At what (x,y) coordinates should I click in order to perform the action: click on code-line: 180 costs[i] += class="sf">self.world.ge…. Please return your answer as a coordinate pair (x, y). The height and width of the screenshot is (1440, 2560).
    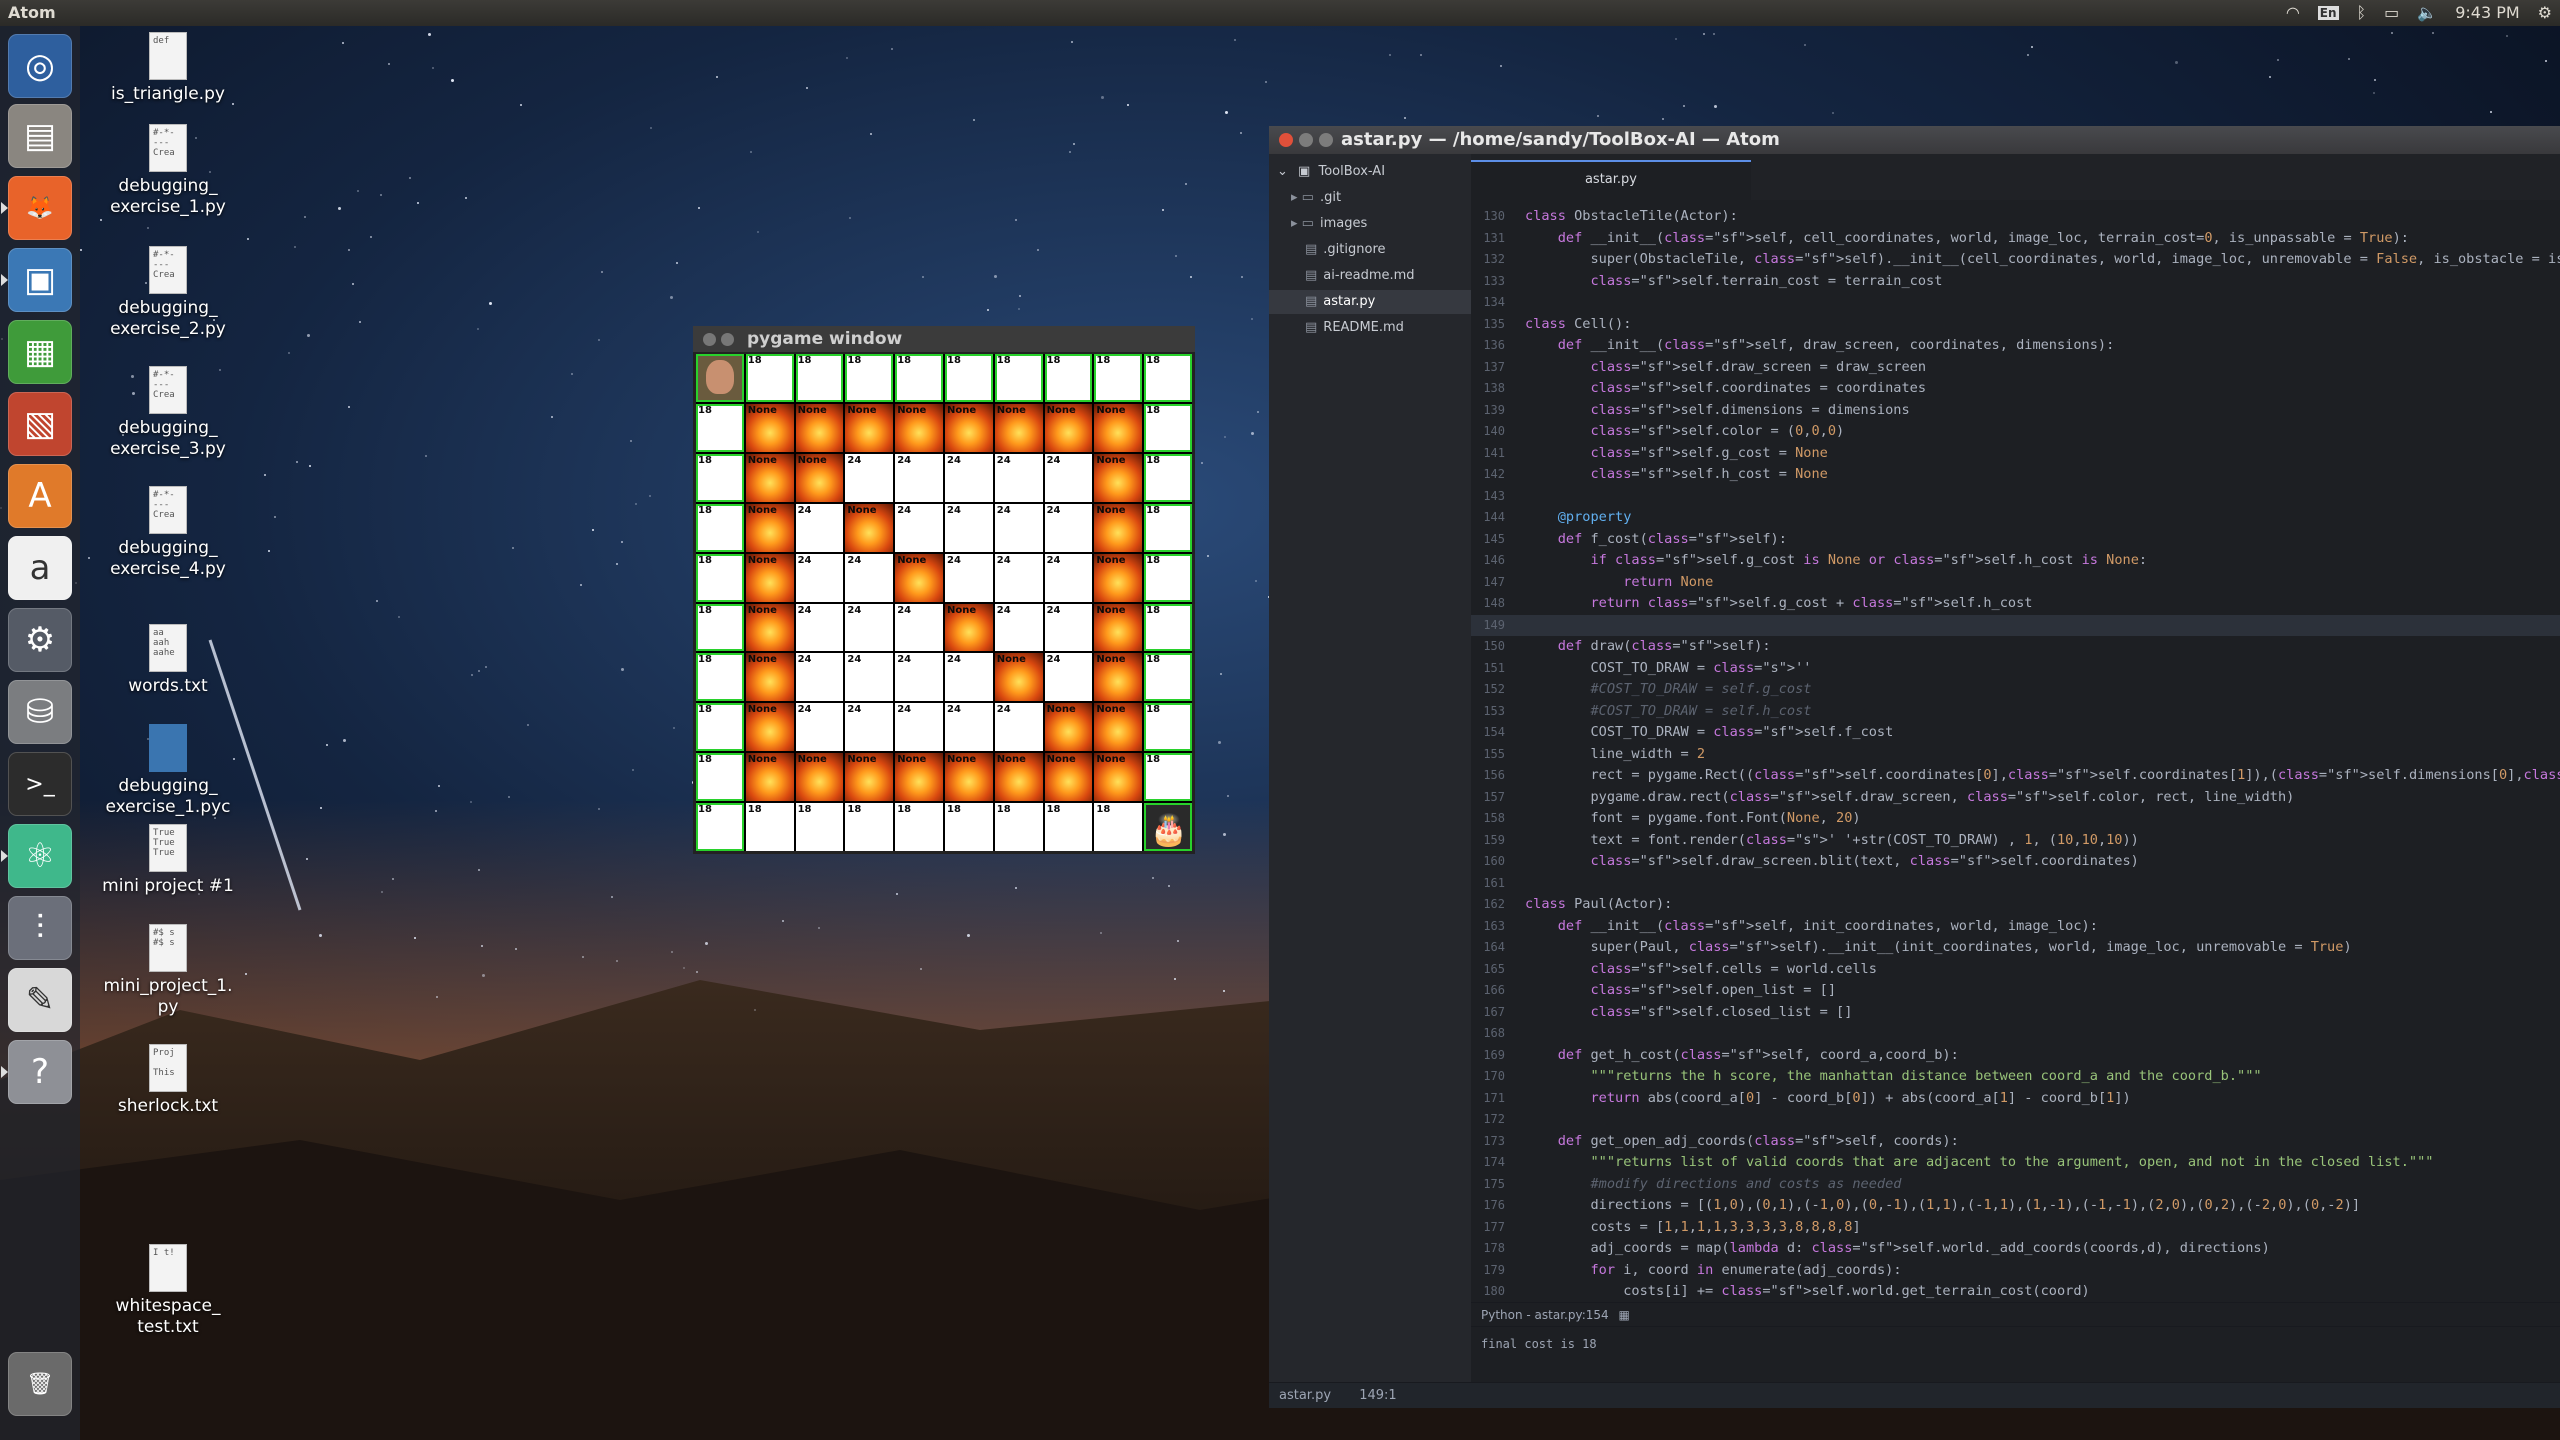
    Looking at the image, I should click on (2015, 1290).